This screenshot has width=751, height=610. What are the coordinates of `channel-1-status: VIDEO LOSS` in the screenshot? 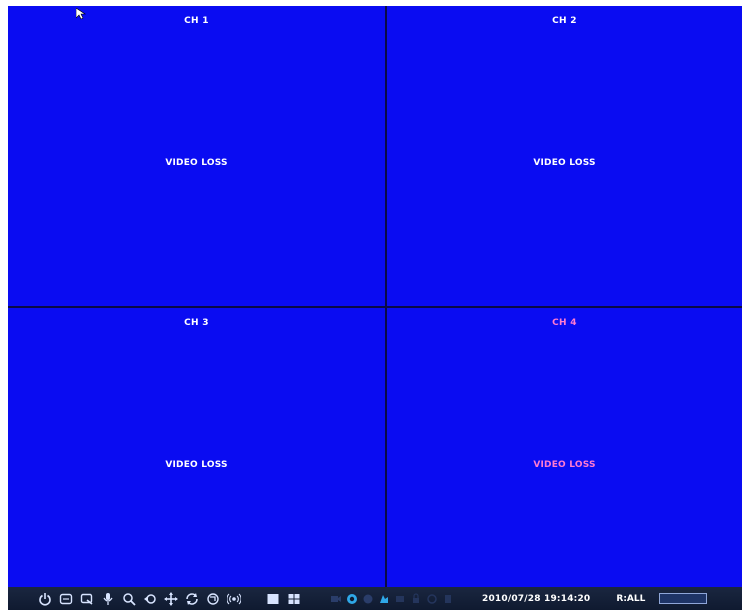 It's located at (196, 163).